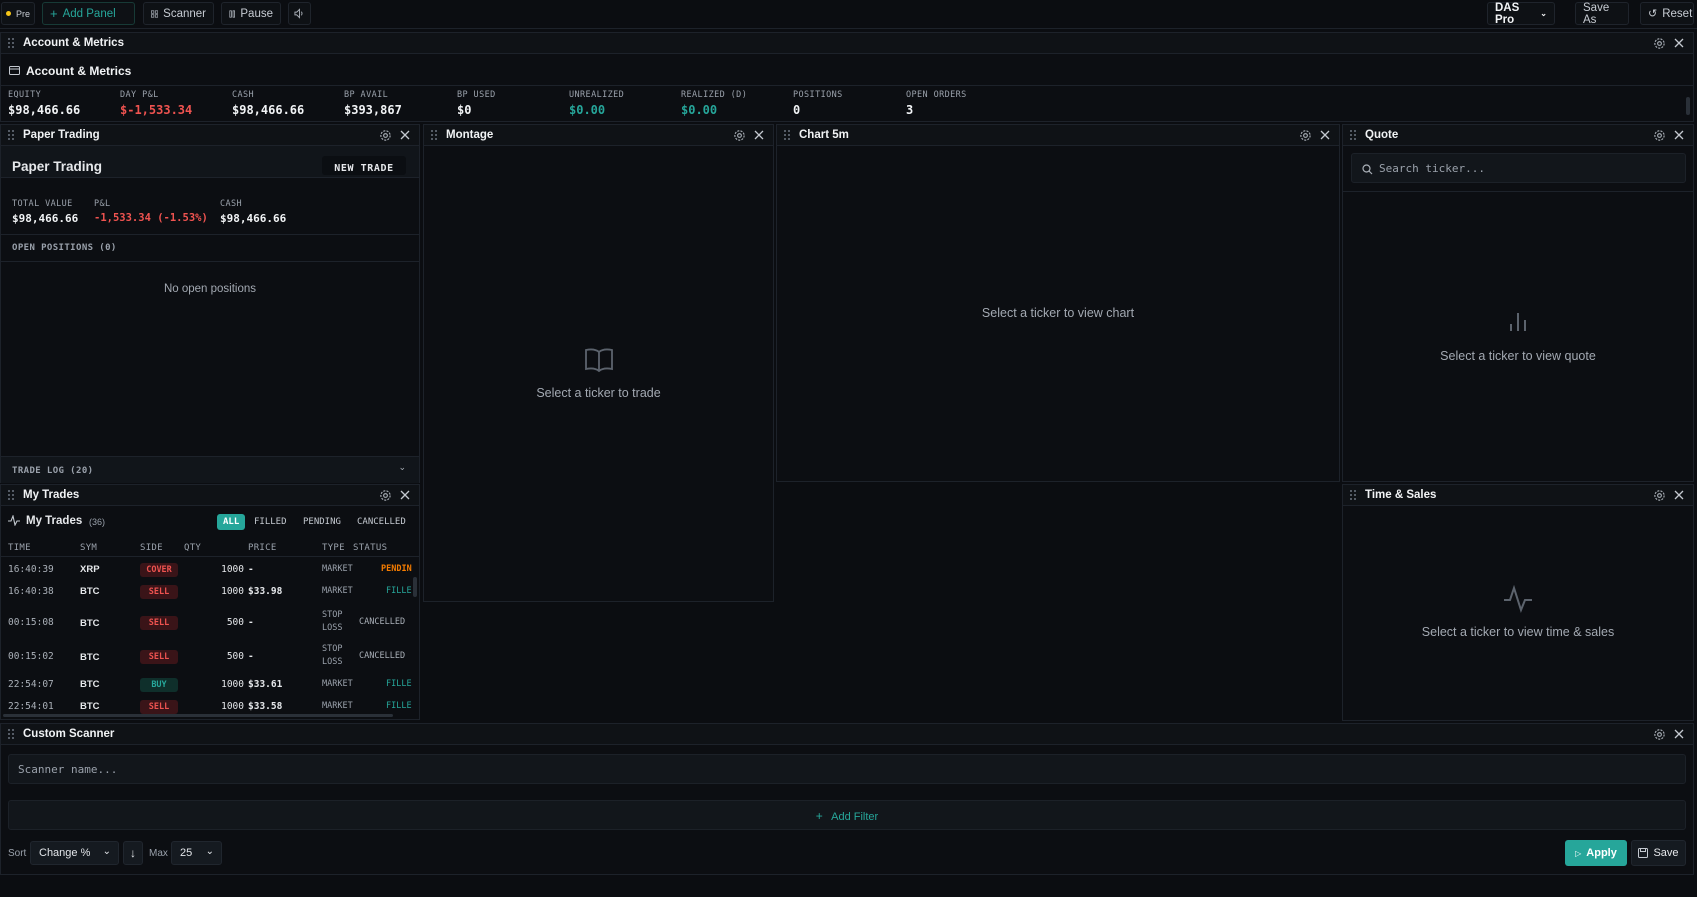 The height and width of the screenshot is (897, 1697). What do you see at coordinates (1518, 632) in the screenshot?
I see `time-sales-empty-message: Select a ticker to view time & sales` at bounding box center [1518, 632].